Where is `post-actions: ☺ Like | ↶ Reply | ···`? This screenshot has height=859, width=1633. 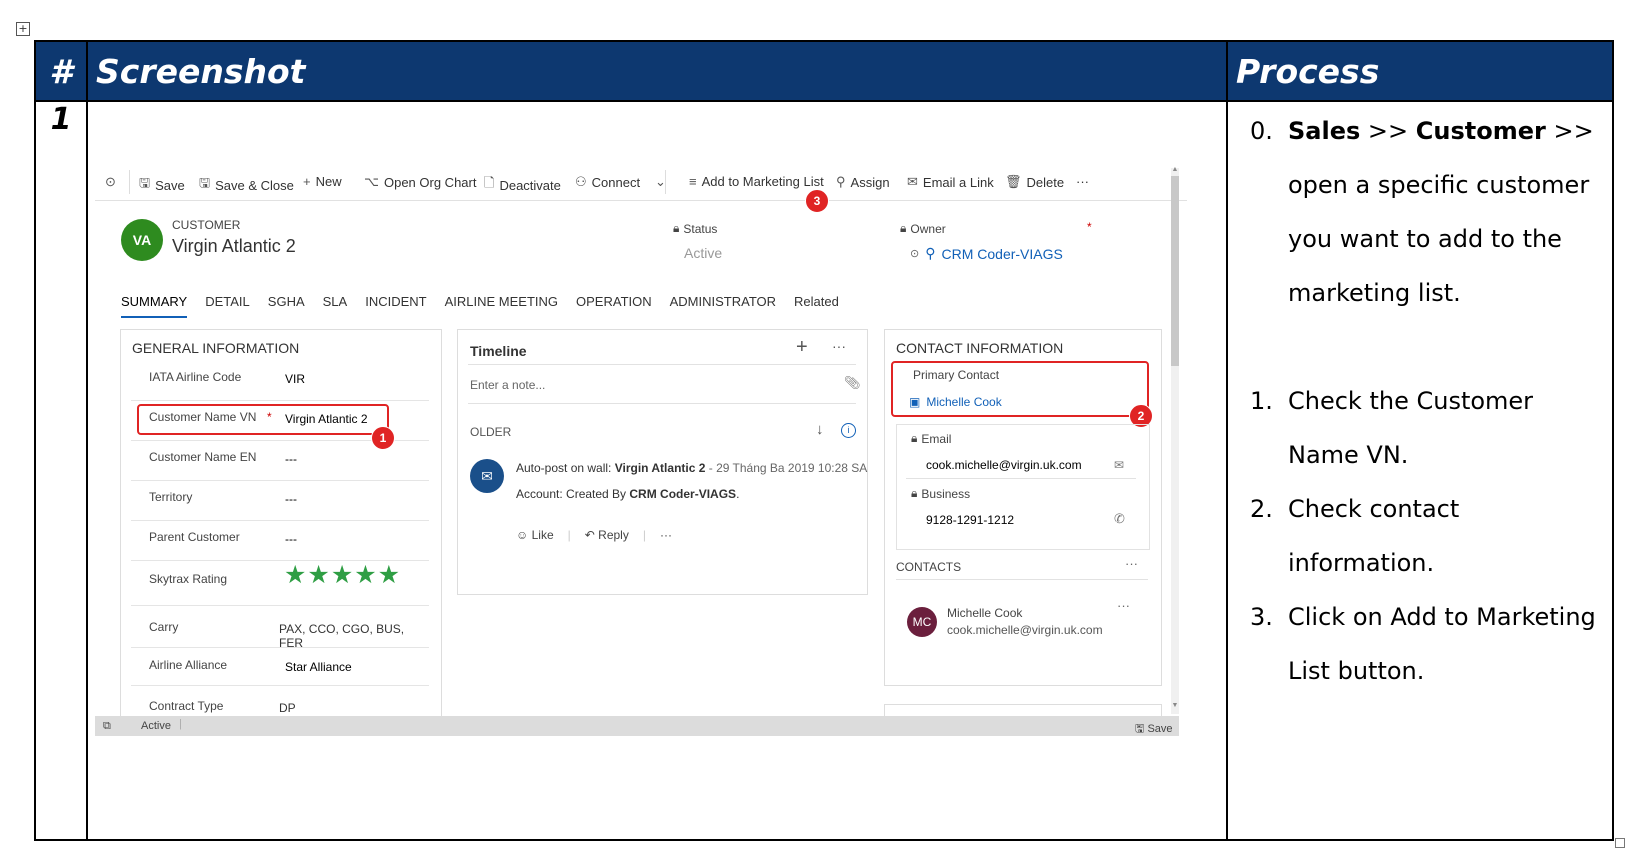
post-actions: ☺ Like | ↶ Reply | ··· is located at coordinates (594, 535).